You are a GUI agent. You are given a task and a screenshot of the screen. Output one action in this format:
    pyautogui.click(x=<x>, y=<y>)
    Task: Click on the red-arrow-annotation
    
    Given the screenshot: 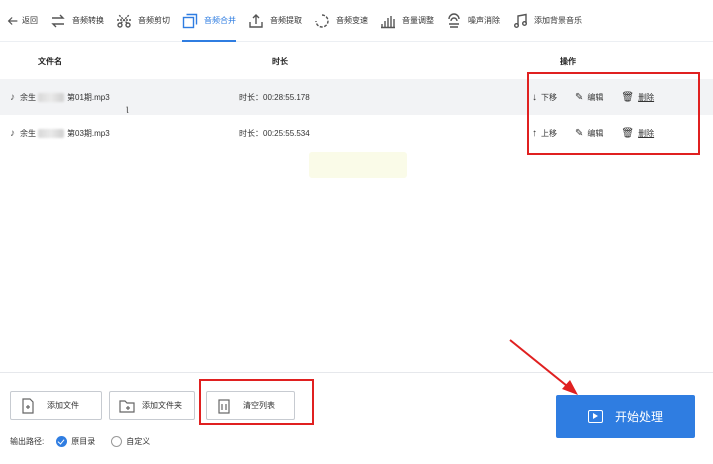 What is the action you would take?
    pyautogui.click(x=543, y=367)
    